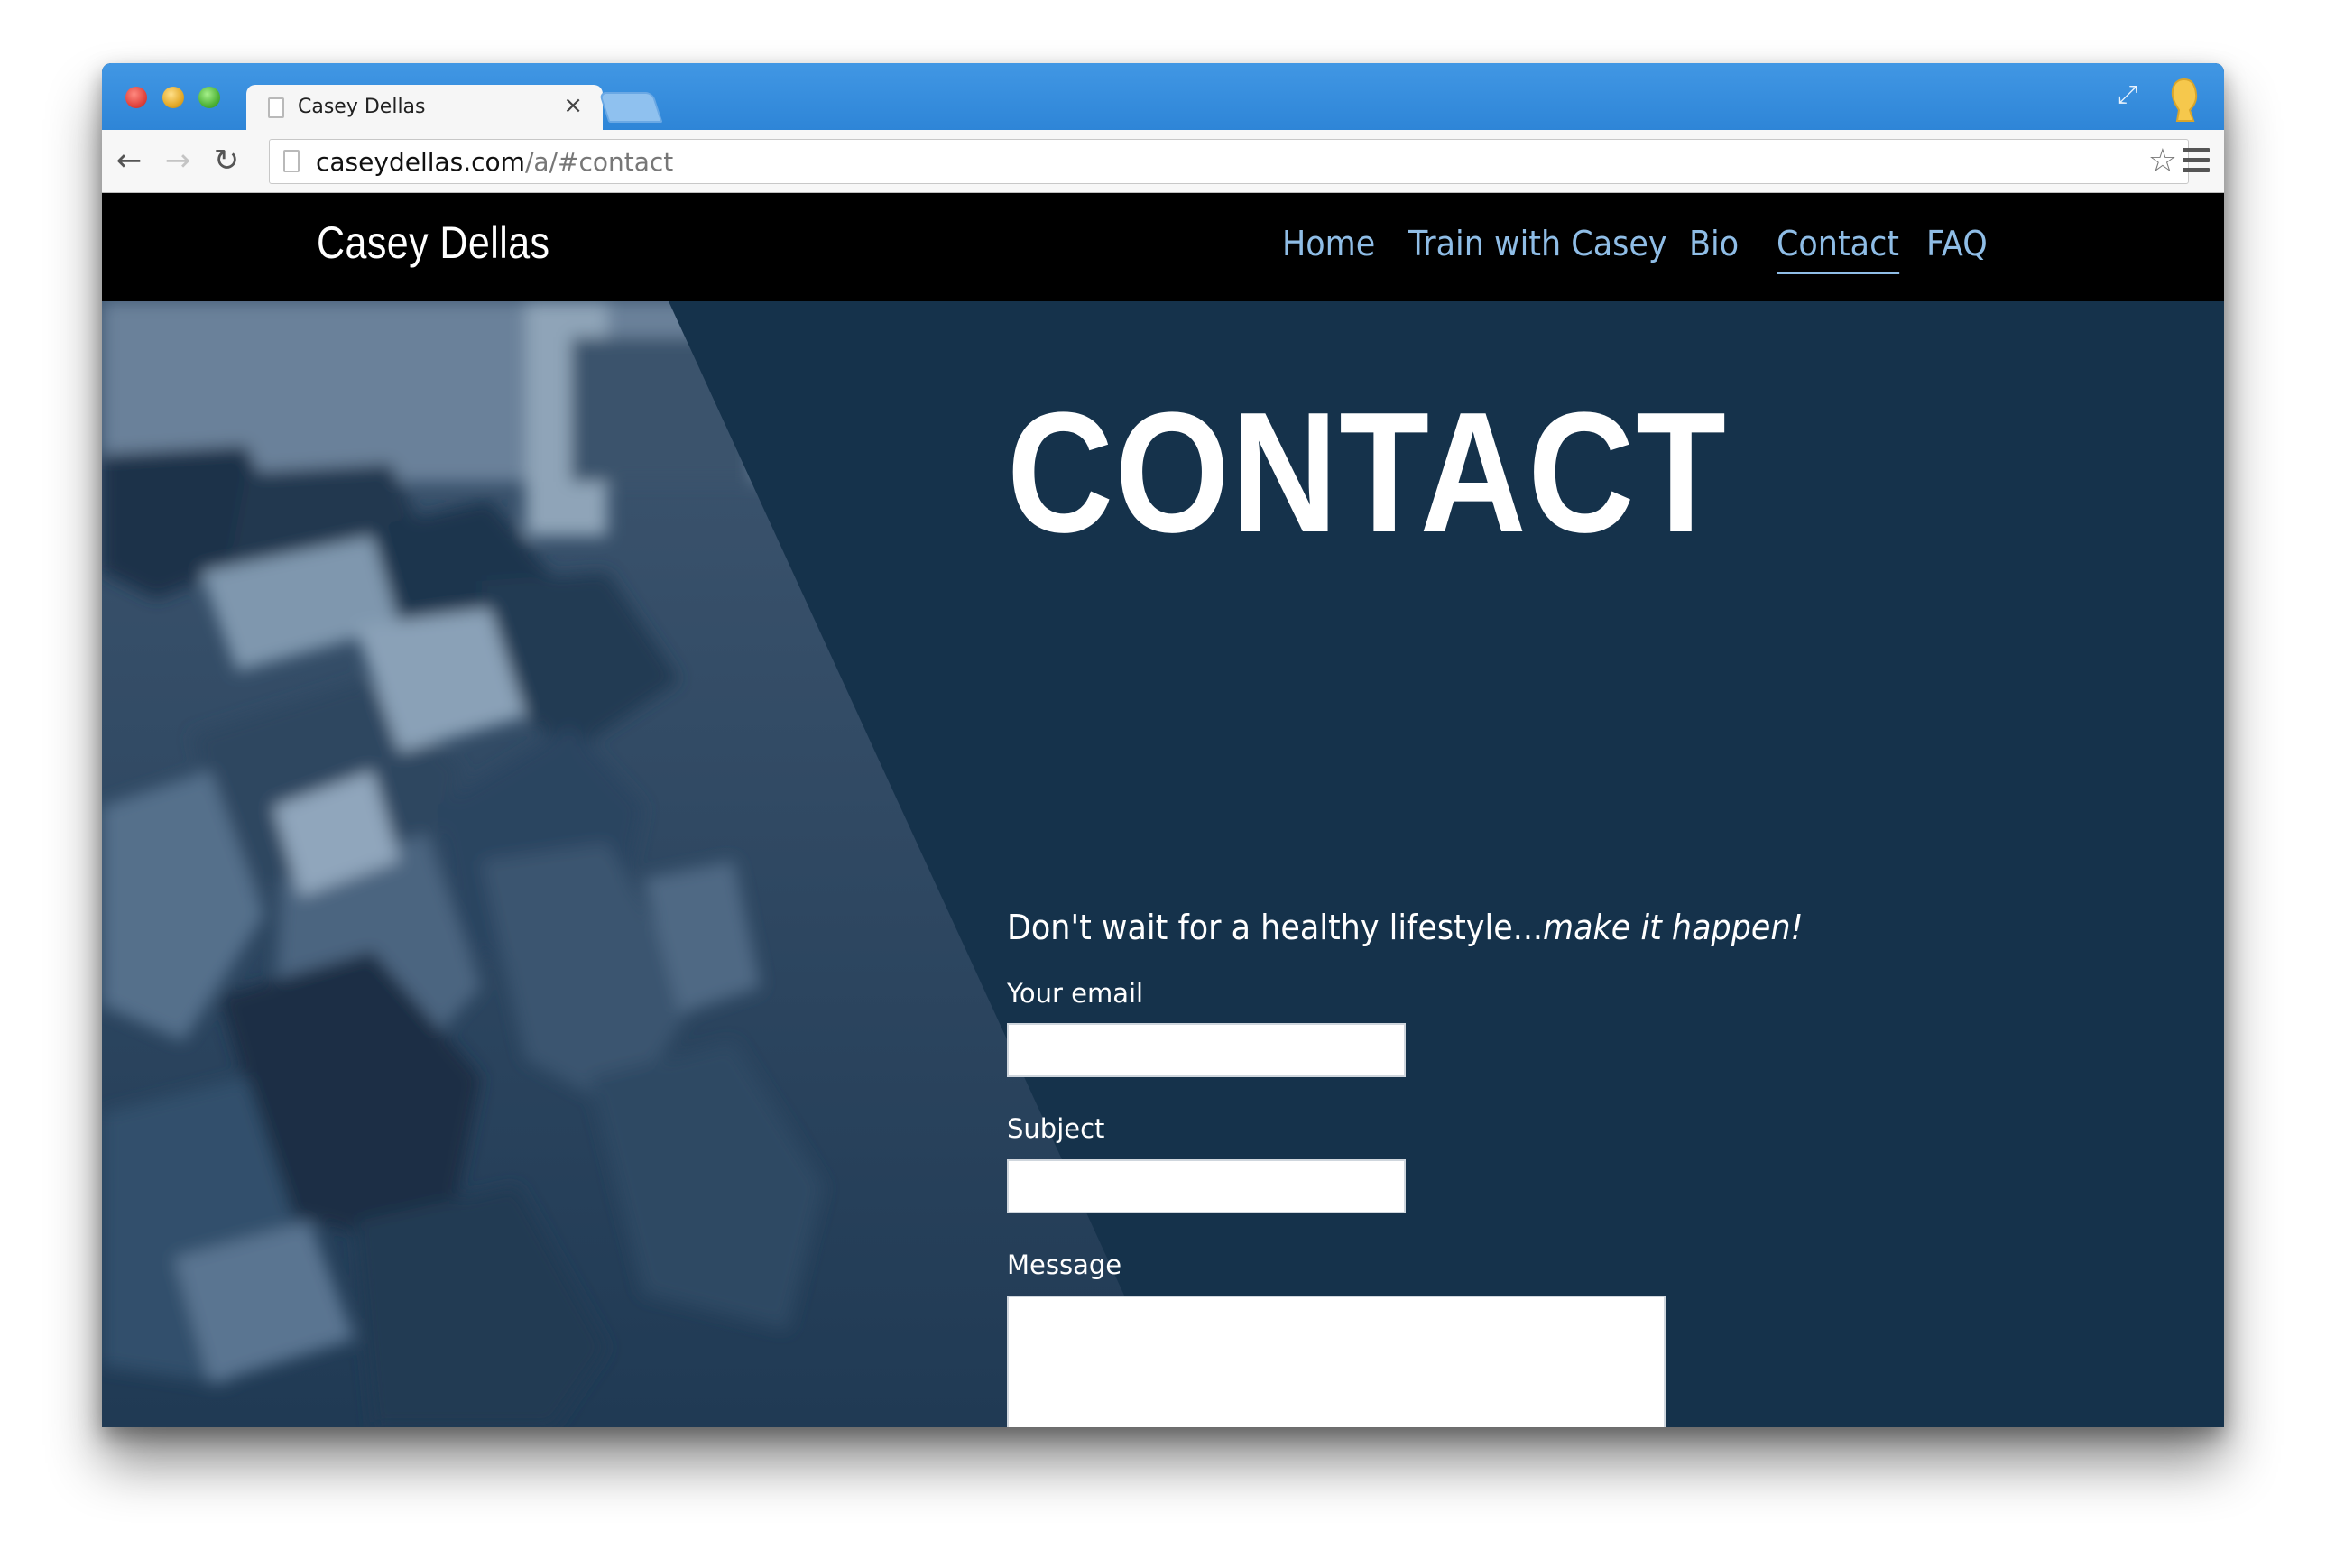  Describe the element at coordinates (178, 161) in the screenshot. I see `forward-arrow-icon: →` at that location.